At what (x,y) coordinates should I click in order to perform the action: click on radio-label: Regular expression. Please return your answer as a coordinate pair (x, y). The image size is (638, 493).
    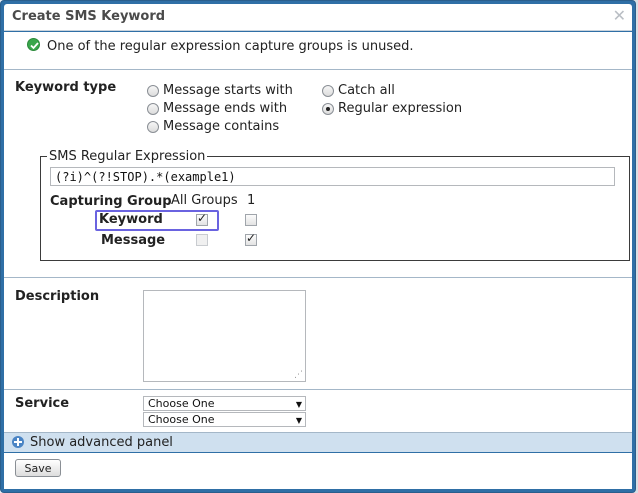
    Looking at the image, I should click on (400, 108).